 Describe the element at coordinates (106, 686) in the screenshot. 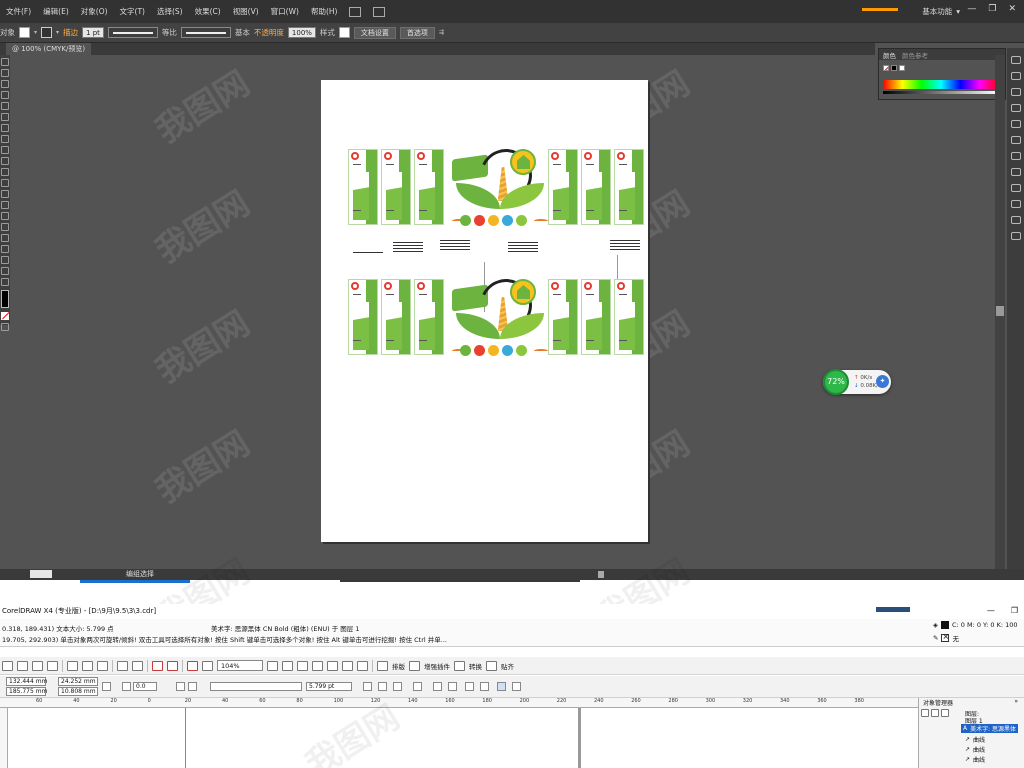

I see `lock-ratio-icon` at that location.